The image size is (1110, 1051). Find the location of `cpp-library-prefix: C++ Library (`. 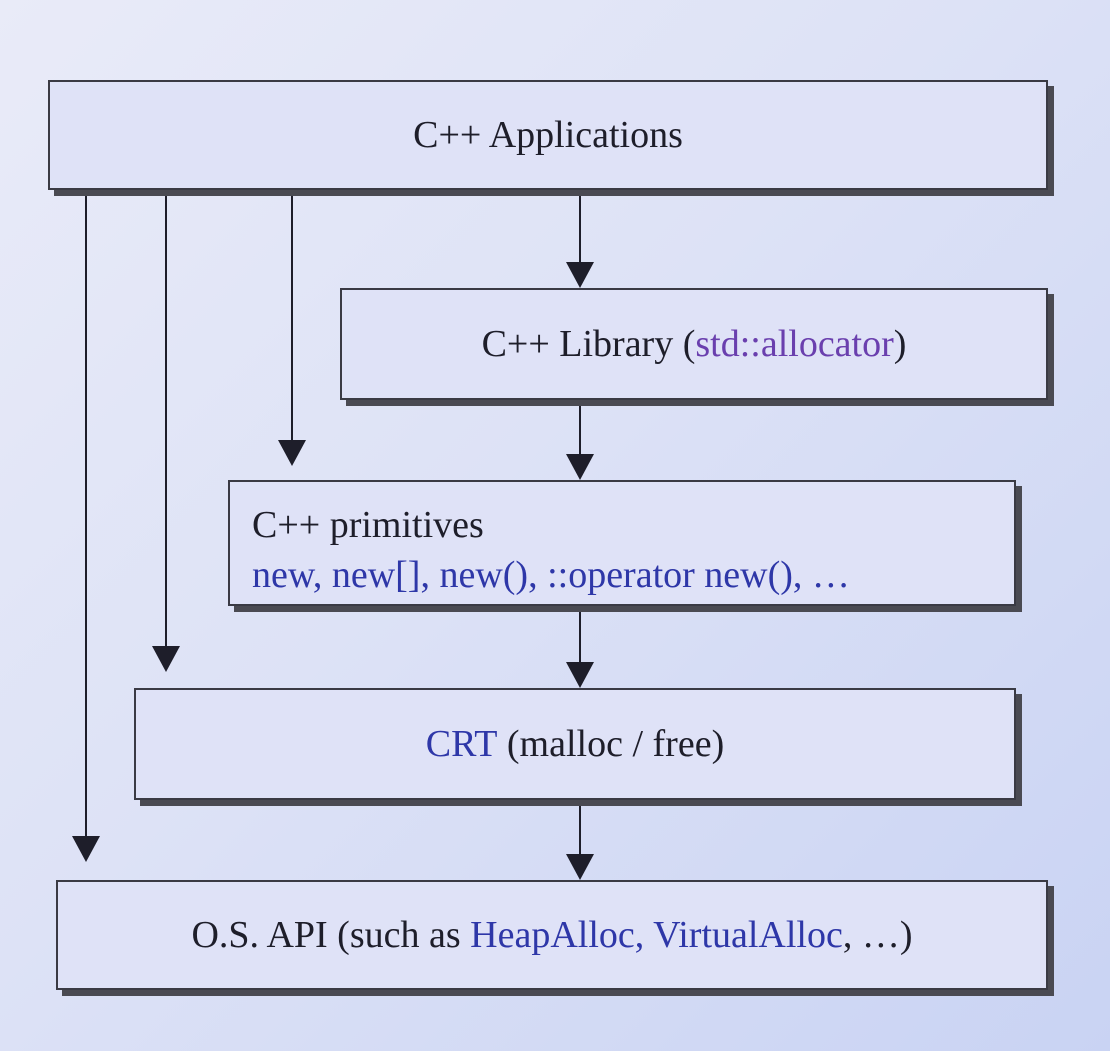

cpp-library-prefix: C++ Library ( is located at coordinates (588, 344).